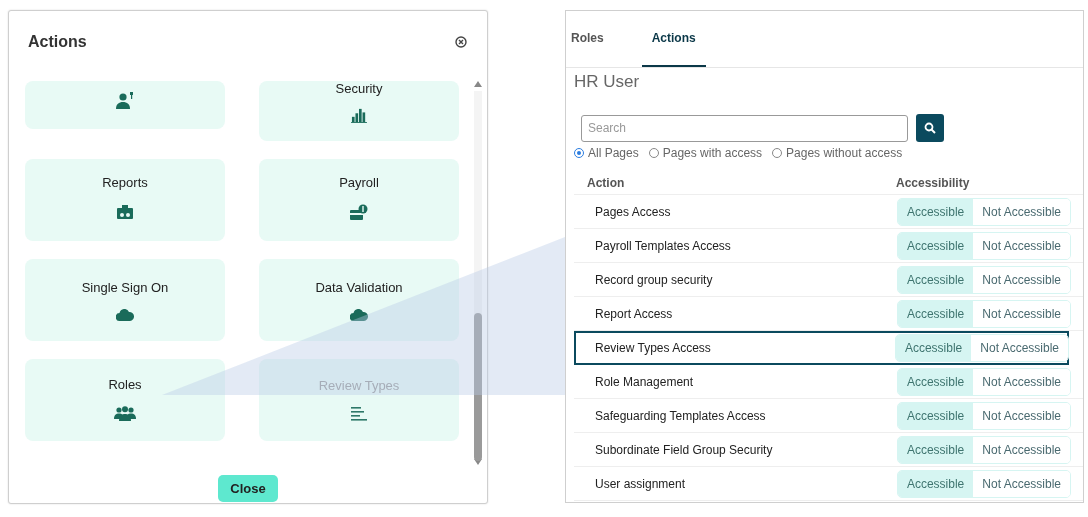 The height and width of the screenshot is (517, 1088). What do you see at coordinates (654, 279) in the screenshot?
I see `action-name: Record group security` at bounding box center [654, 279].